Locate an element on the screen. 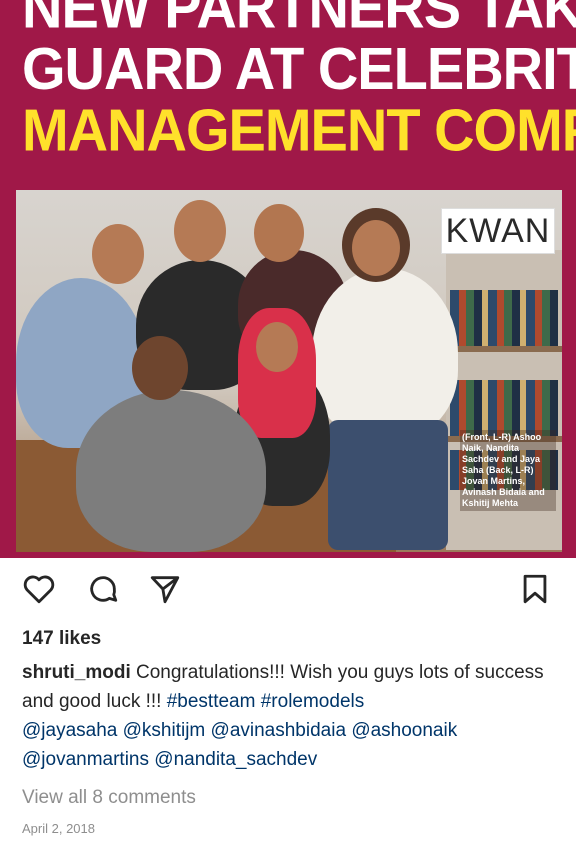  person-front-left is located at coordinates (171, 471).